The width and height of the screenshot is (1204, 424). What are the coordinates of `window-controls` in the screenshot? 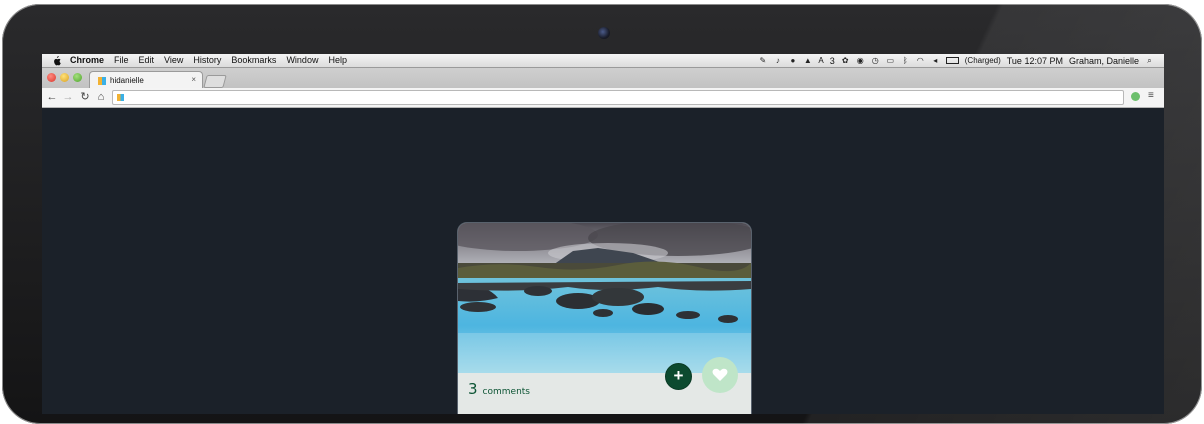 It's located at (64, 77).